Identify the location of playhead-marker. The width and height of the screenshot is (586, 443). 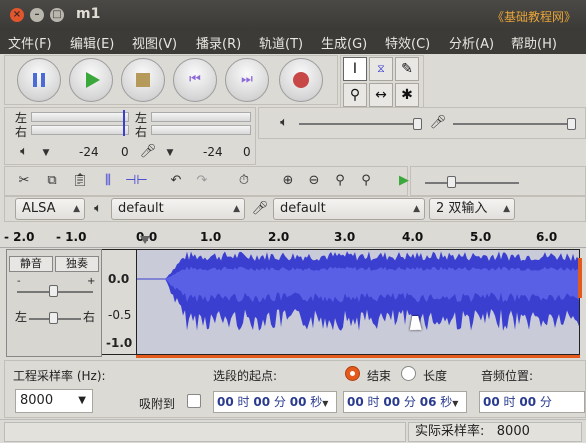
(145, 240).